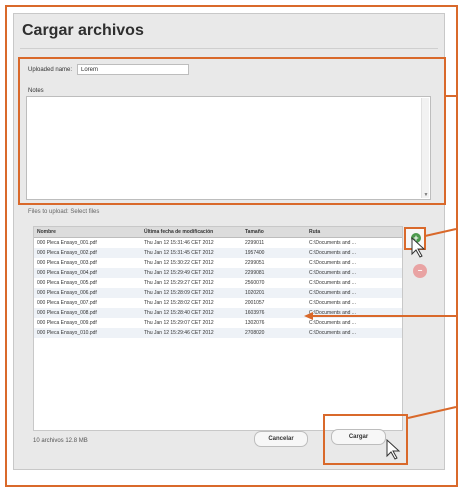 The image size is (461, 494). I want to click on annotation-arrowhead, so click(308, 316).